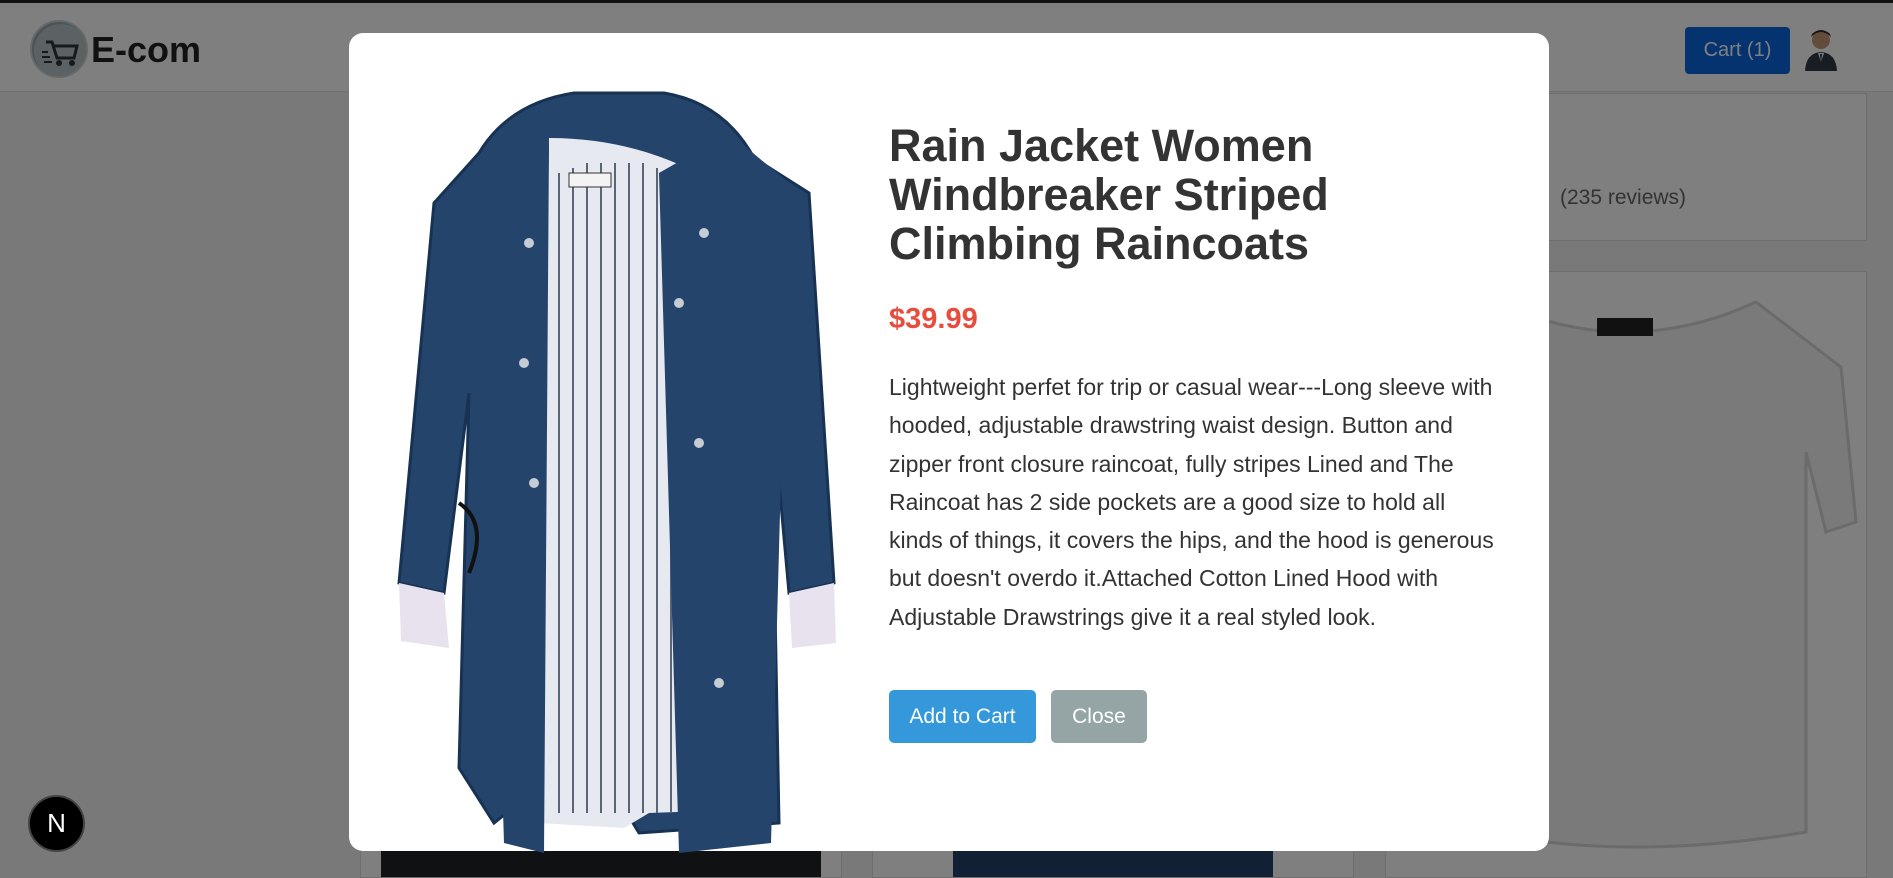  Describe the element at coordinates (1099, 716) in the screenshot. I see `close-button: Close` at that location.